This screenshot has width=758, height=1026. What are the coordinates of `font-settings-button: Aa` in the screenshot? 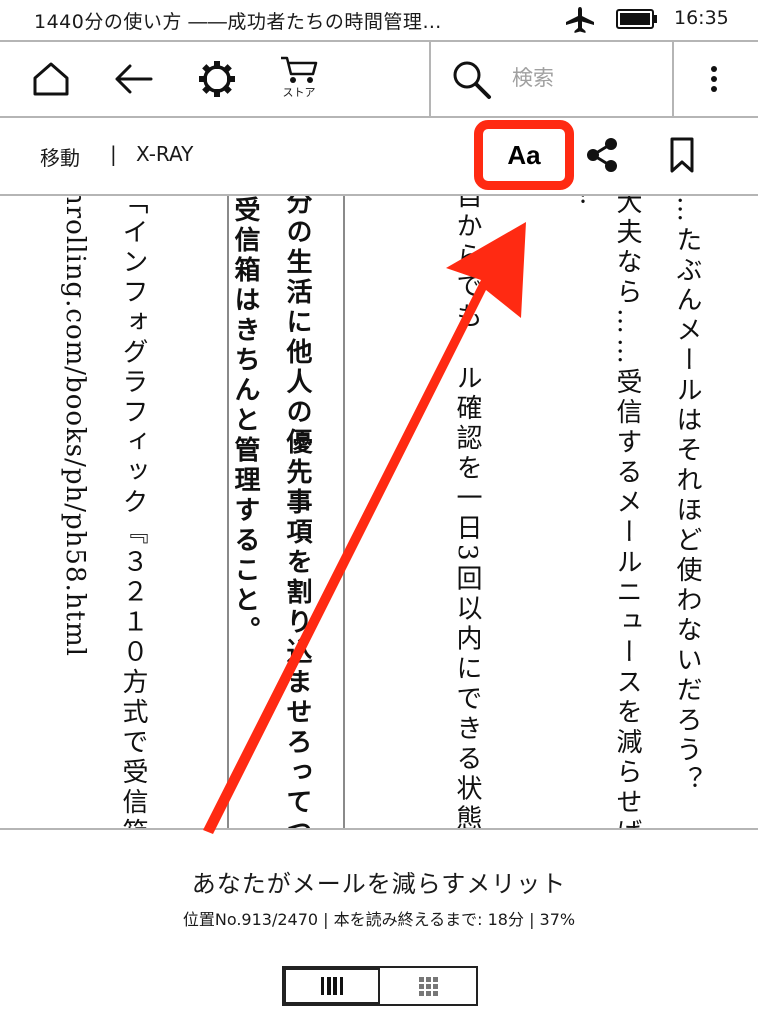 It's located at (524, 155).